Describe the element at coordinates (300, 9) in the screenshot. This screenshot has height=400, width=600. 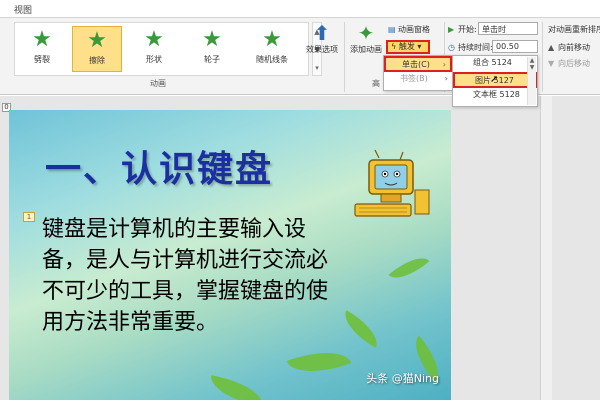
I see `ribbon-tab-strip: 视图` at that location.